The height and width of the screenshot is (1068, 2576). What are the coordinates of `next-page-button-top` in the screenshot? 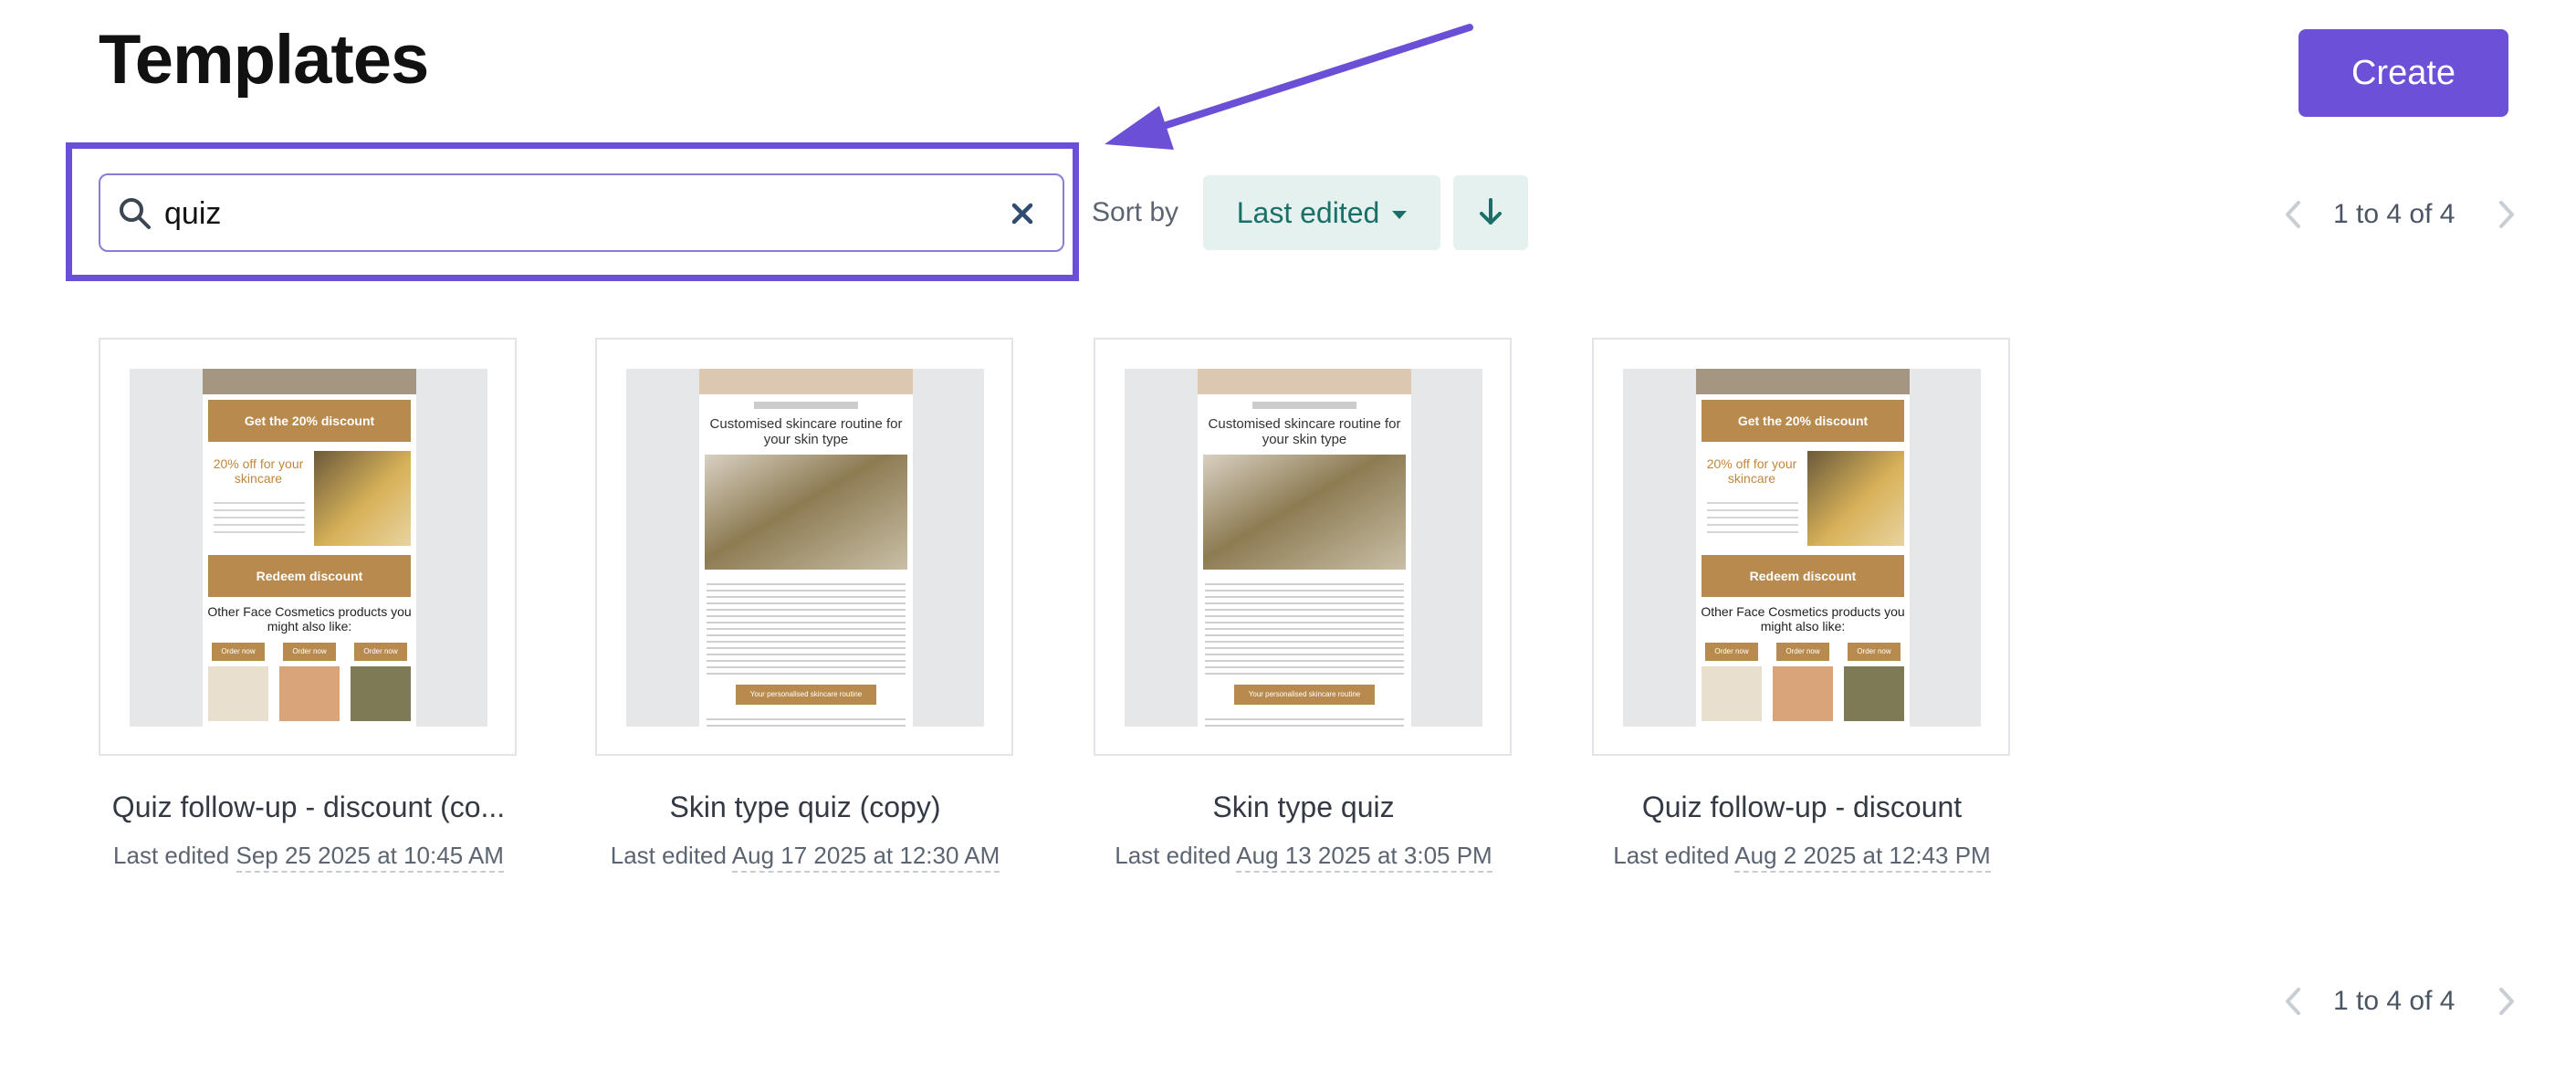 It's located at (2506, 216).